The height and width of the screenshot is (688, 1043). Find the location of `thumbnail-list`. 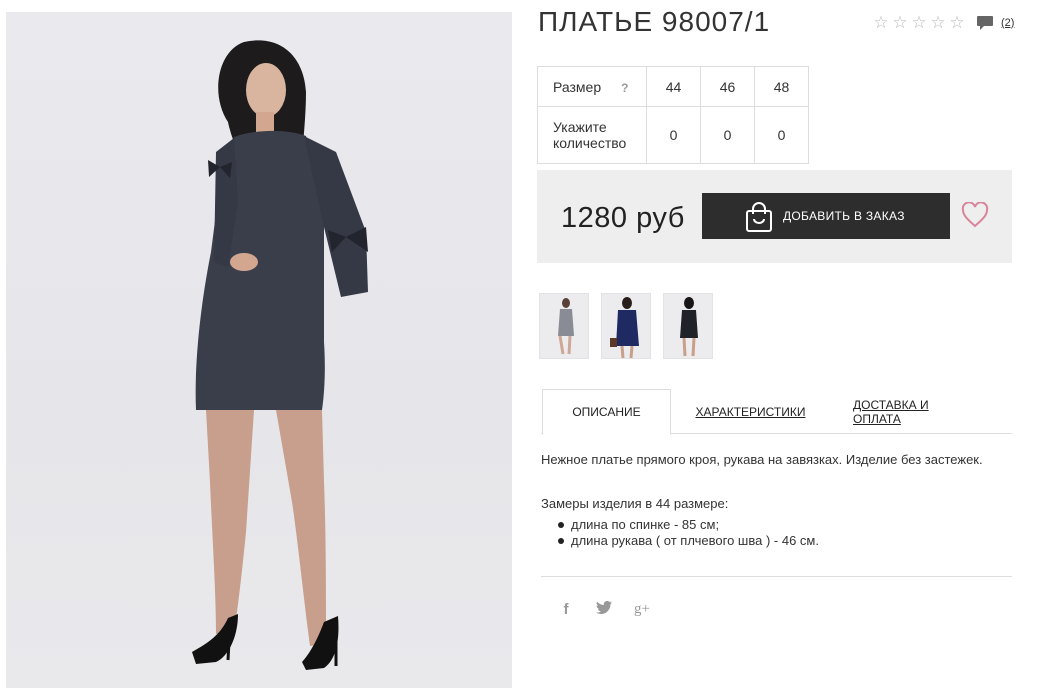

thumbnail-list is located at coordinates (626, 326).